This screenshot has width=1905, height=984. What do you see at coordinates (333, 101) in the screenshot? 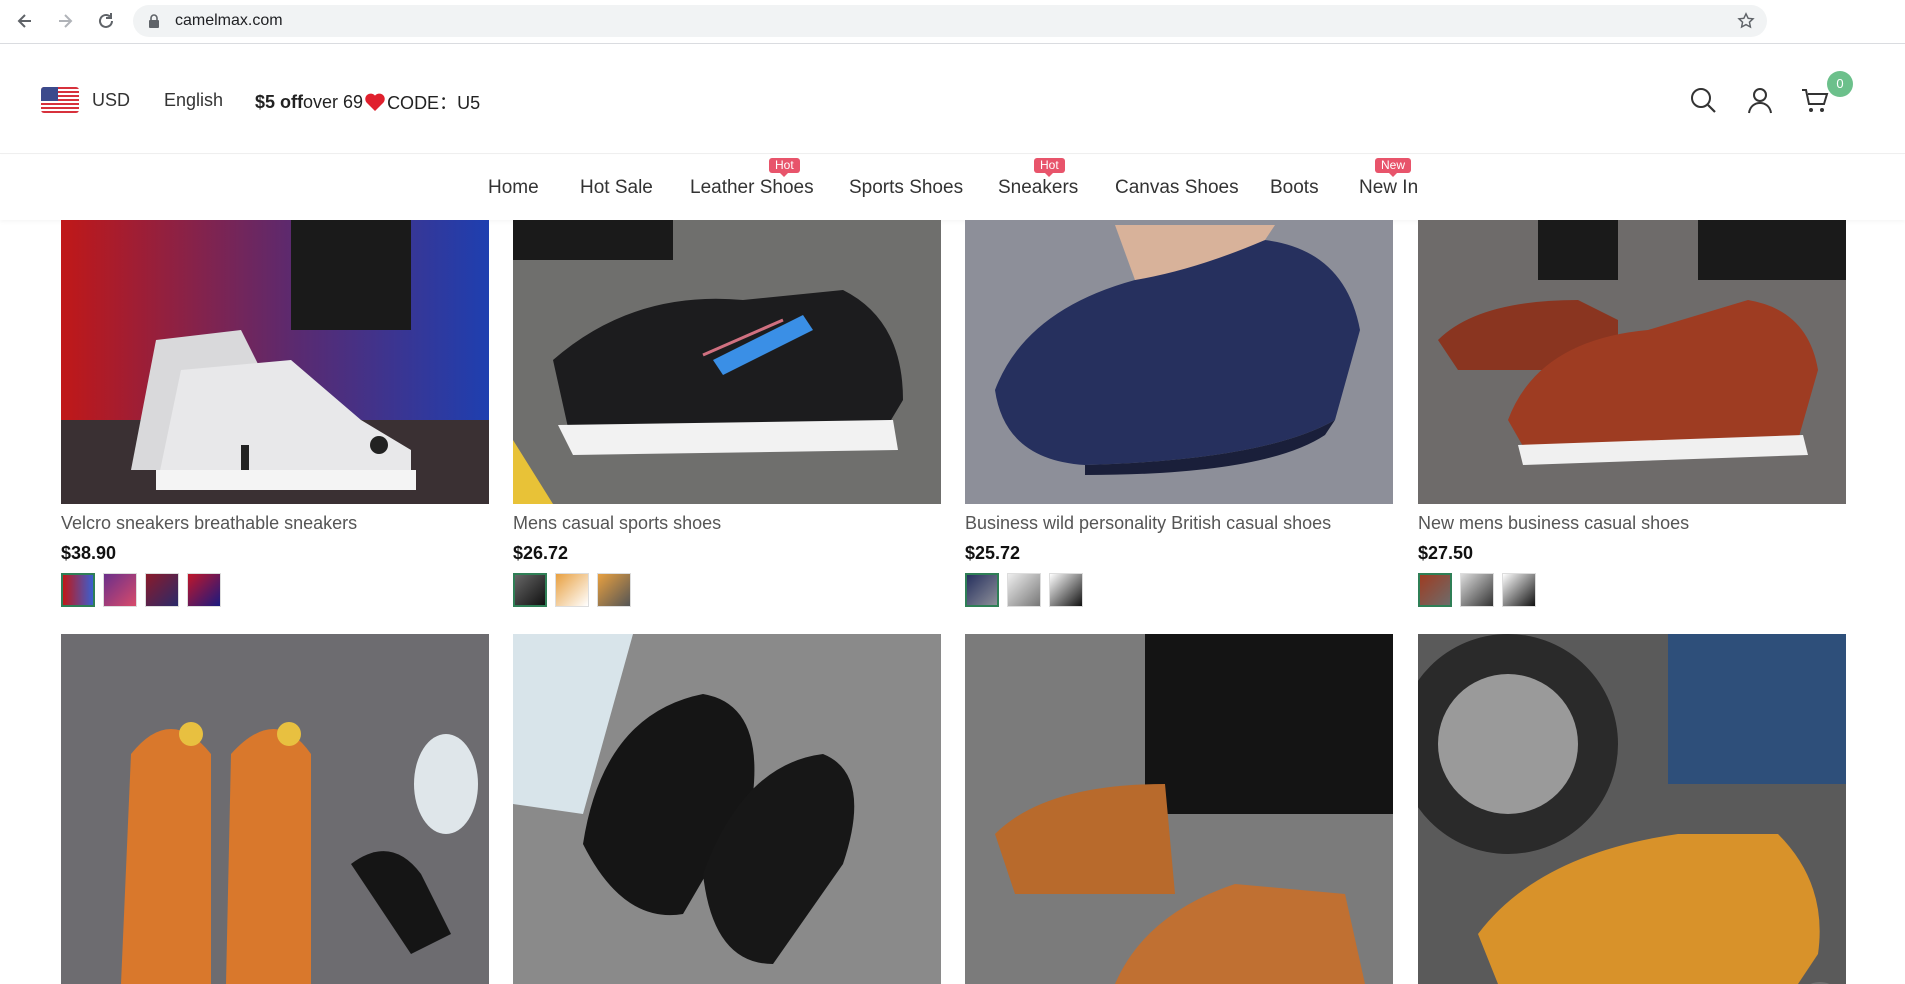
I see `promo-threshold: over 69` at bounding box center [333, 101].